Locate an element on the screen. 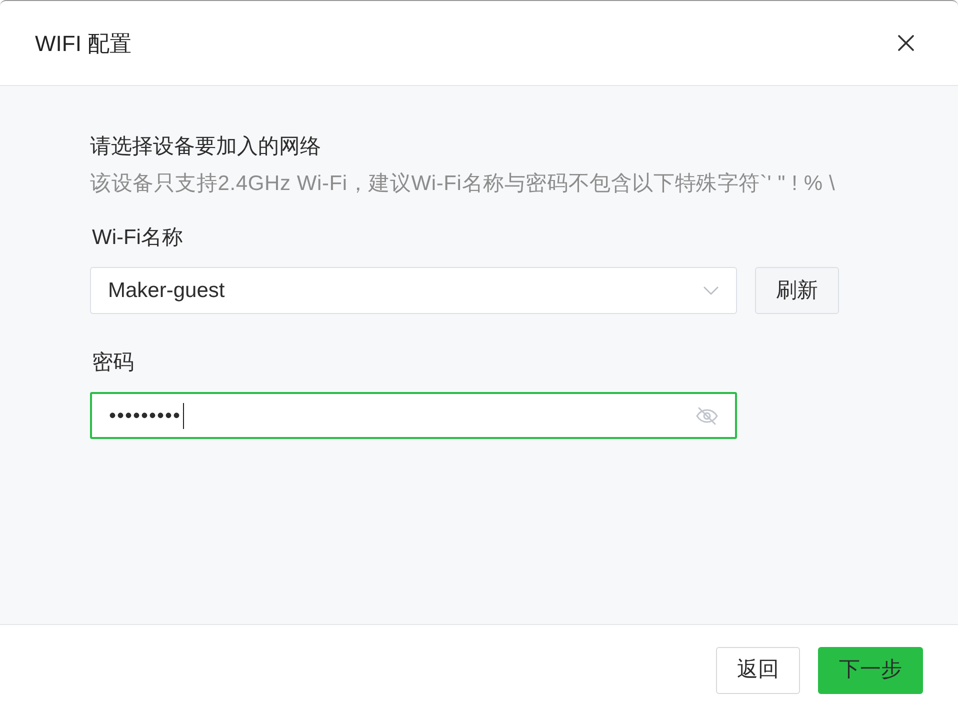  wifi-select: Maker-guest is located at coordinates (413, 290).